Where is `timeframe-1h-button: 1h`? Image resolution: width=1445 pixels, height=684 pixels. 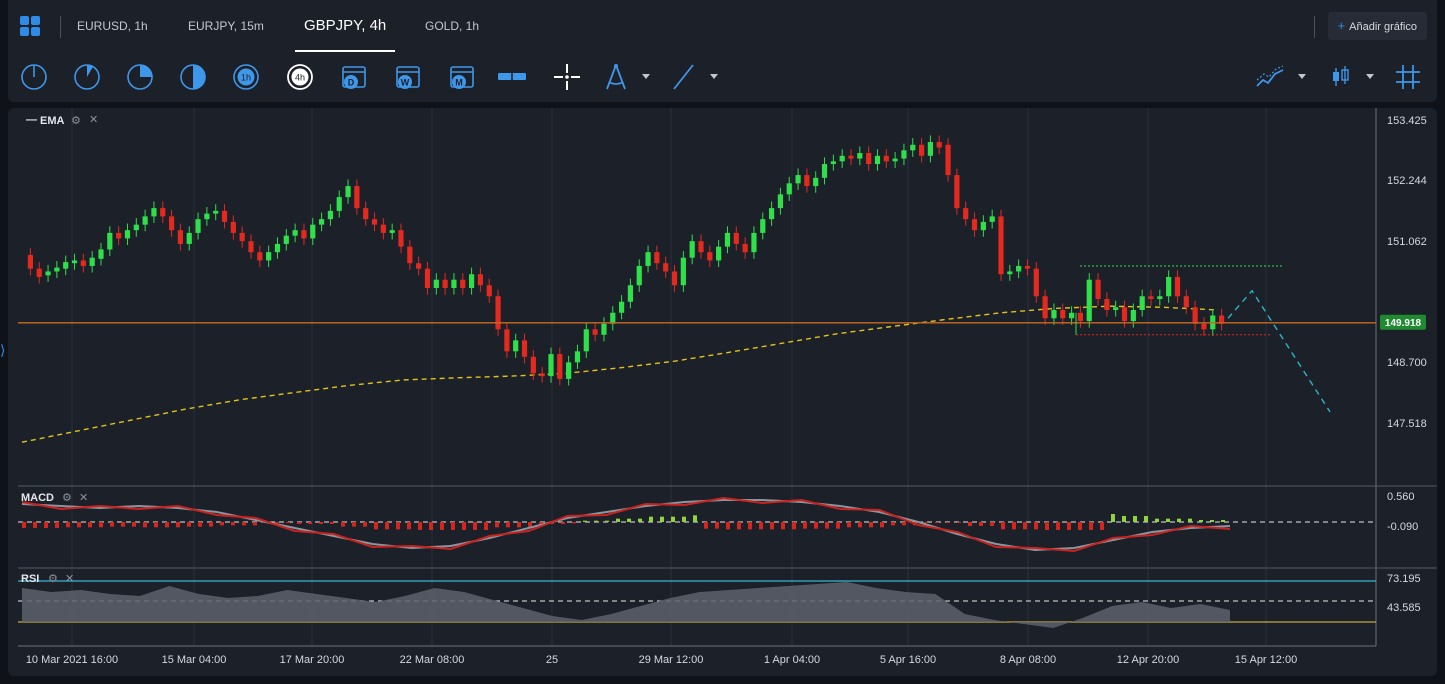
timeframe-1h-button: 1h is located at coordinates (246, 77).